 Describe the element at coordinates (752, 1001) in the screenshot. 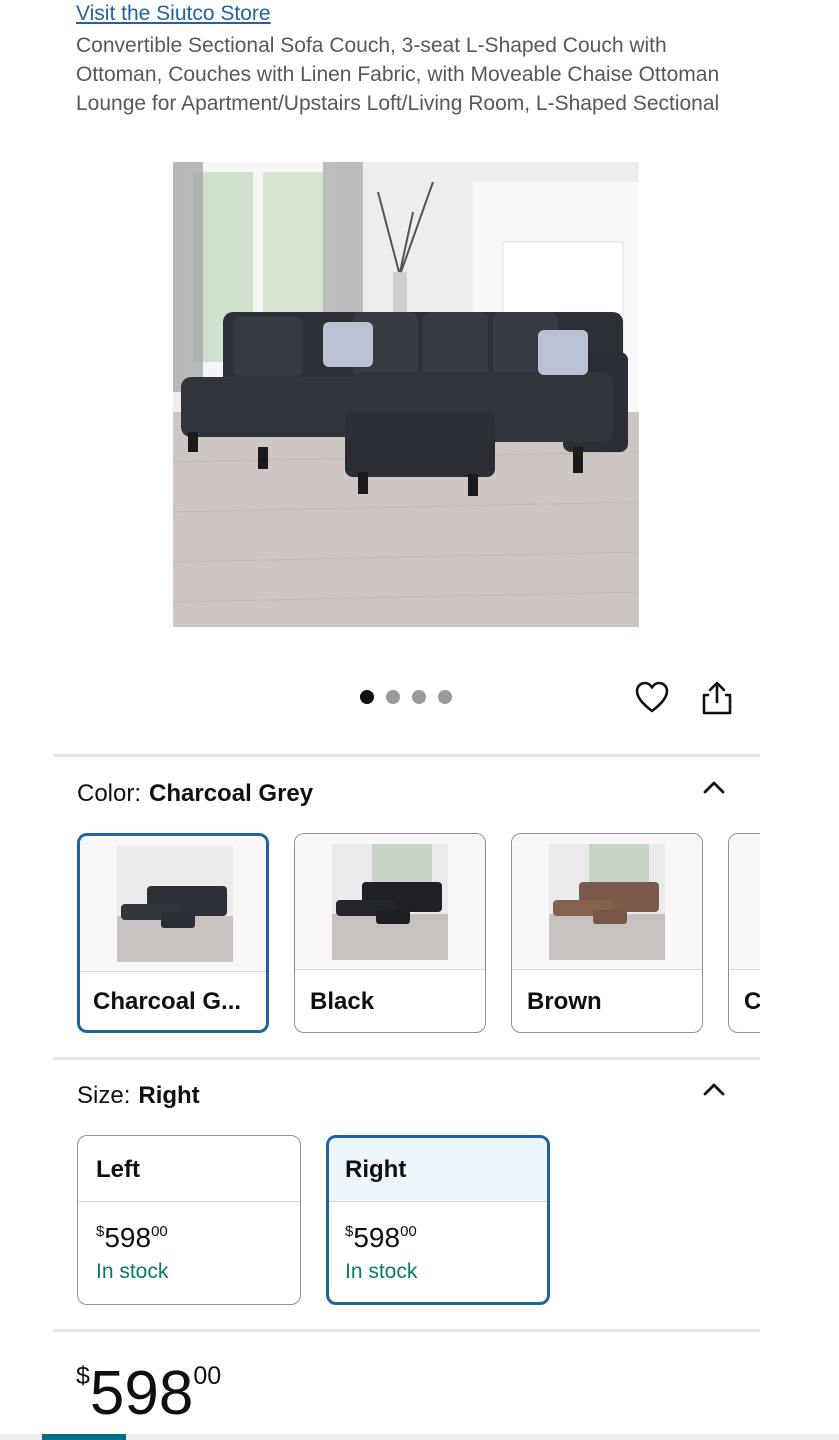

I see `swatch-label: C` at that location.